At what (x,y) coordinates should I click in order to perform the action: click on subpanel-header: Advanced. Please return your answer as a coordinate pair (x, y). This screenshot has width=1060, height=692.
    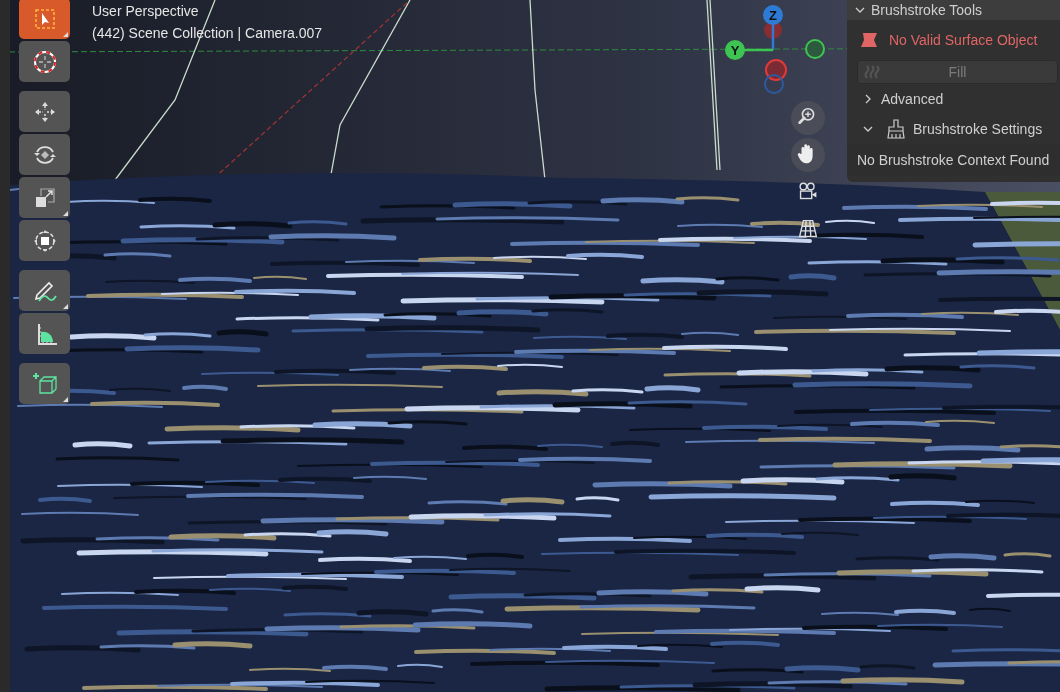
    Looking at the image, I should click on (953, 99).